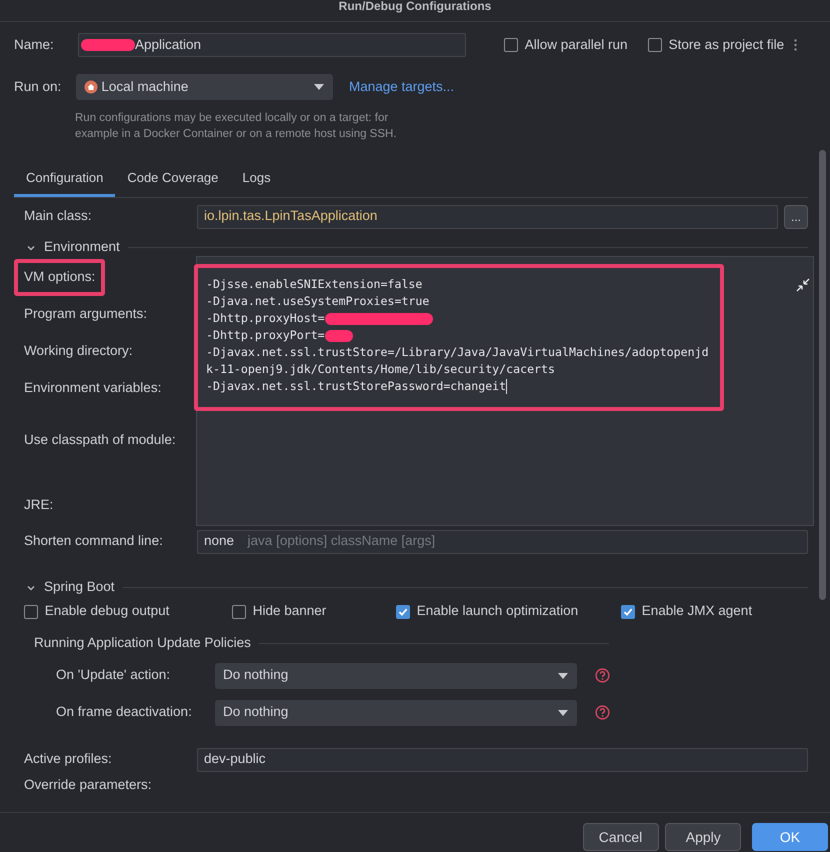 The image size is (830, 852). I want to click on checkbox-label: Allow parallel run, so click(576, 45).